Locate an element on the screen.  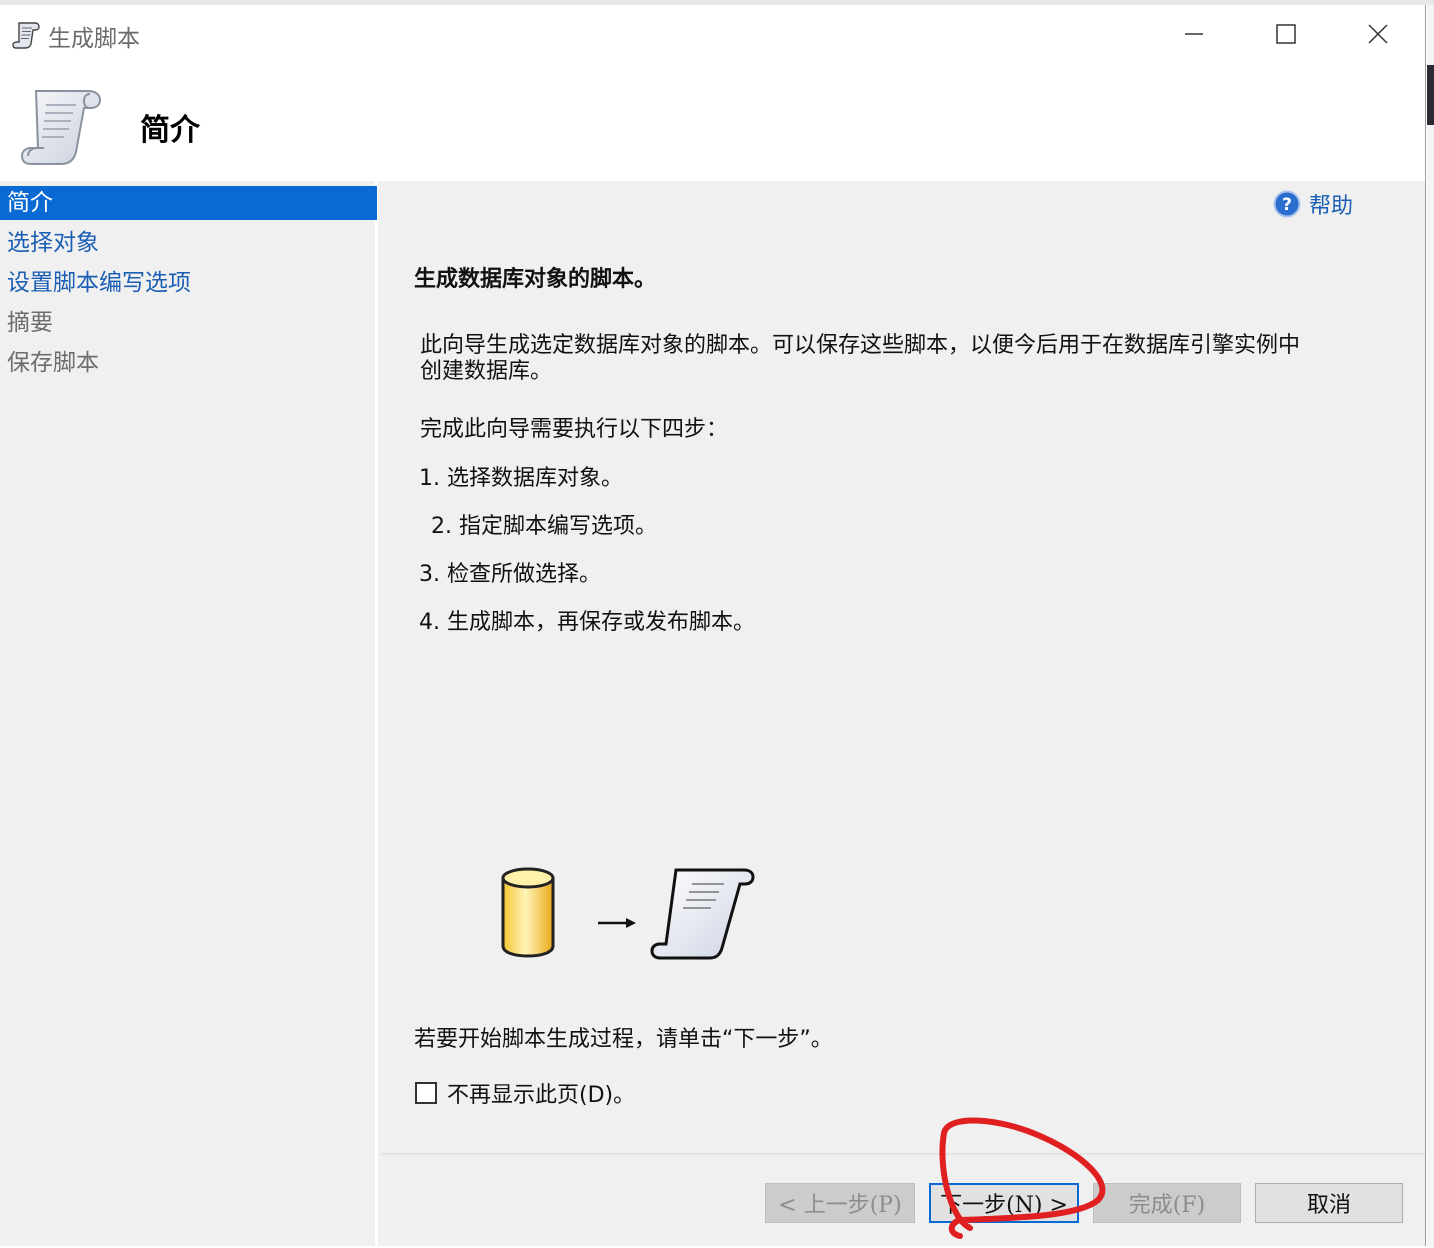
arrow-right-icon is located at coordinates (617, 923).